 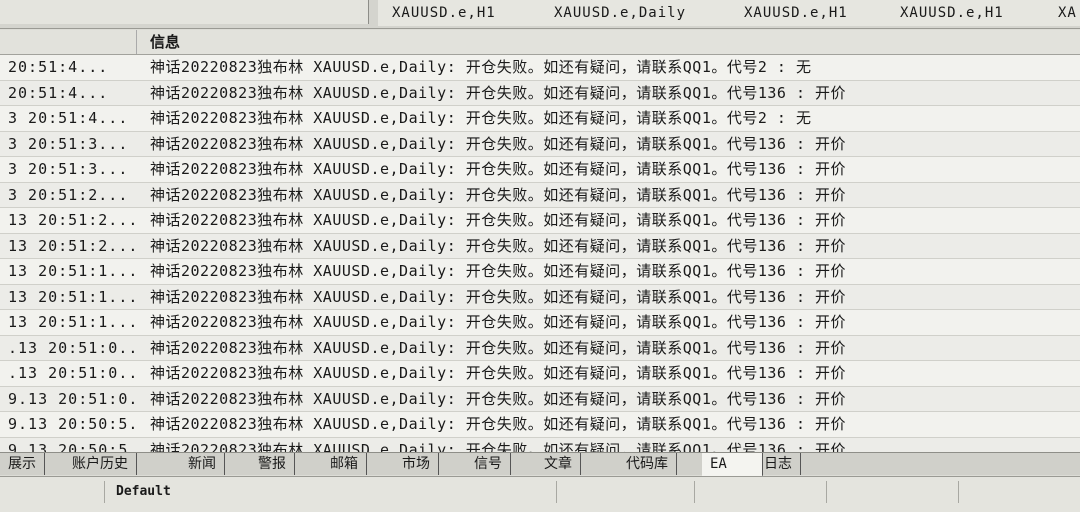 What do you see at coordinates (778, 464) in the screenshot?
I see `tab-journal: 日志` at bounding box center [778, 464].